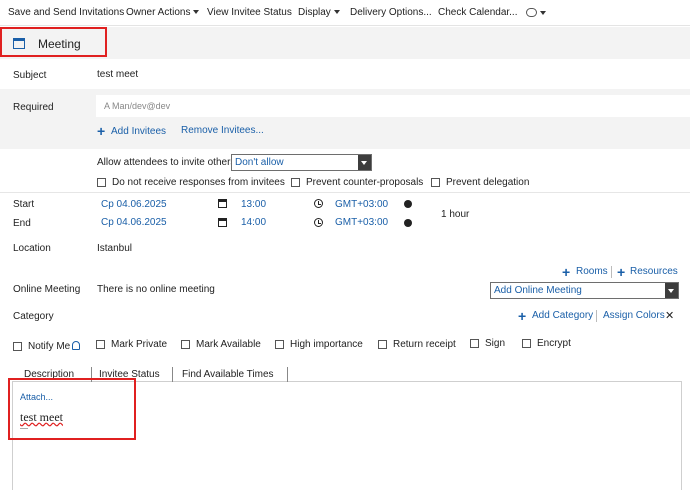 The image size is (690, 490). What do you see at coordinates (198, 182) in the screenshot?
I see `no-responses-label: Do not receive responses from invitees` at bounding box center [198, 182].